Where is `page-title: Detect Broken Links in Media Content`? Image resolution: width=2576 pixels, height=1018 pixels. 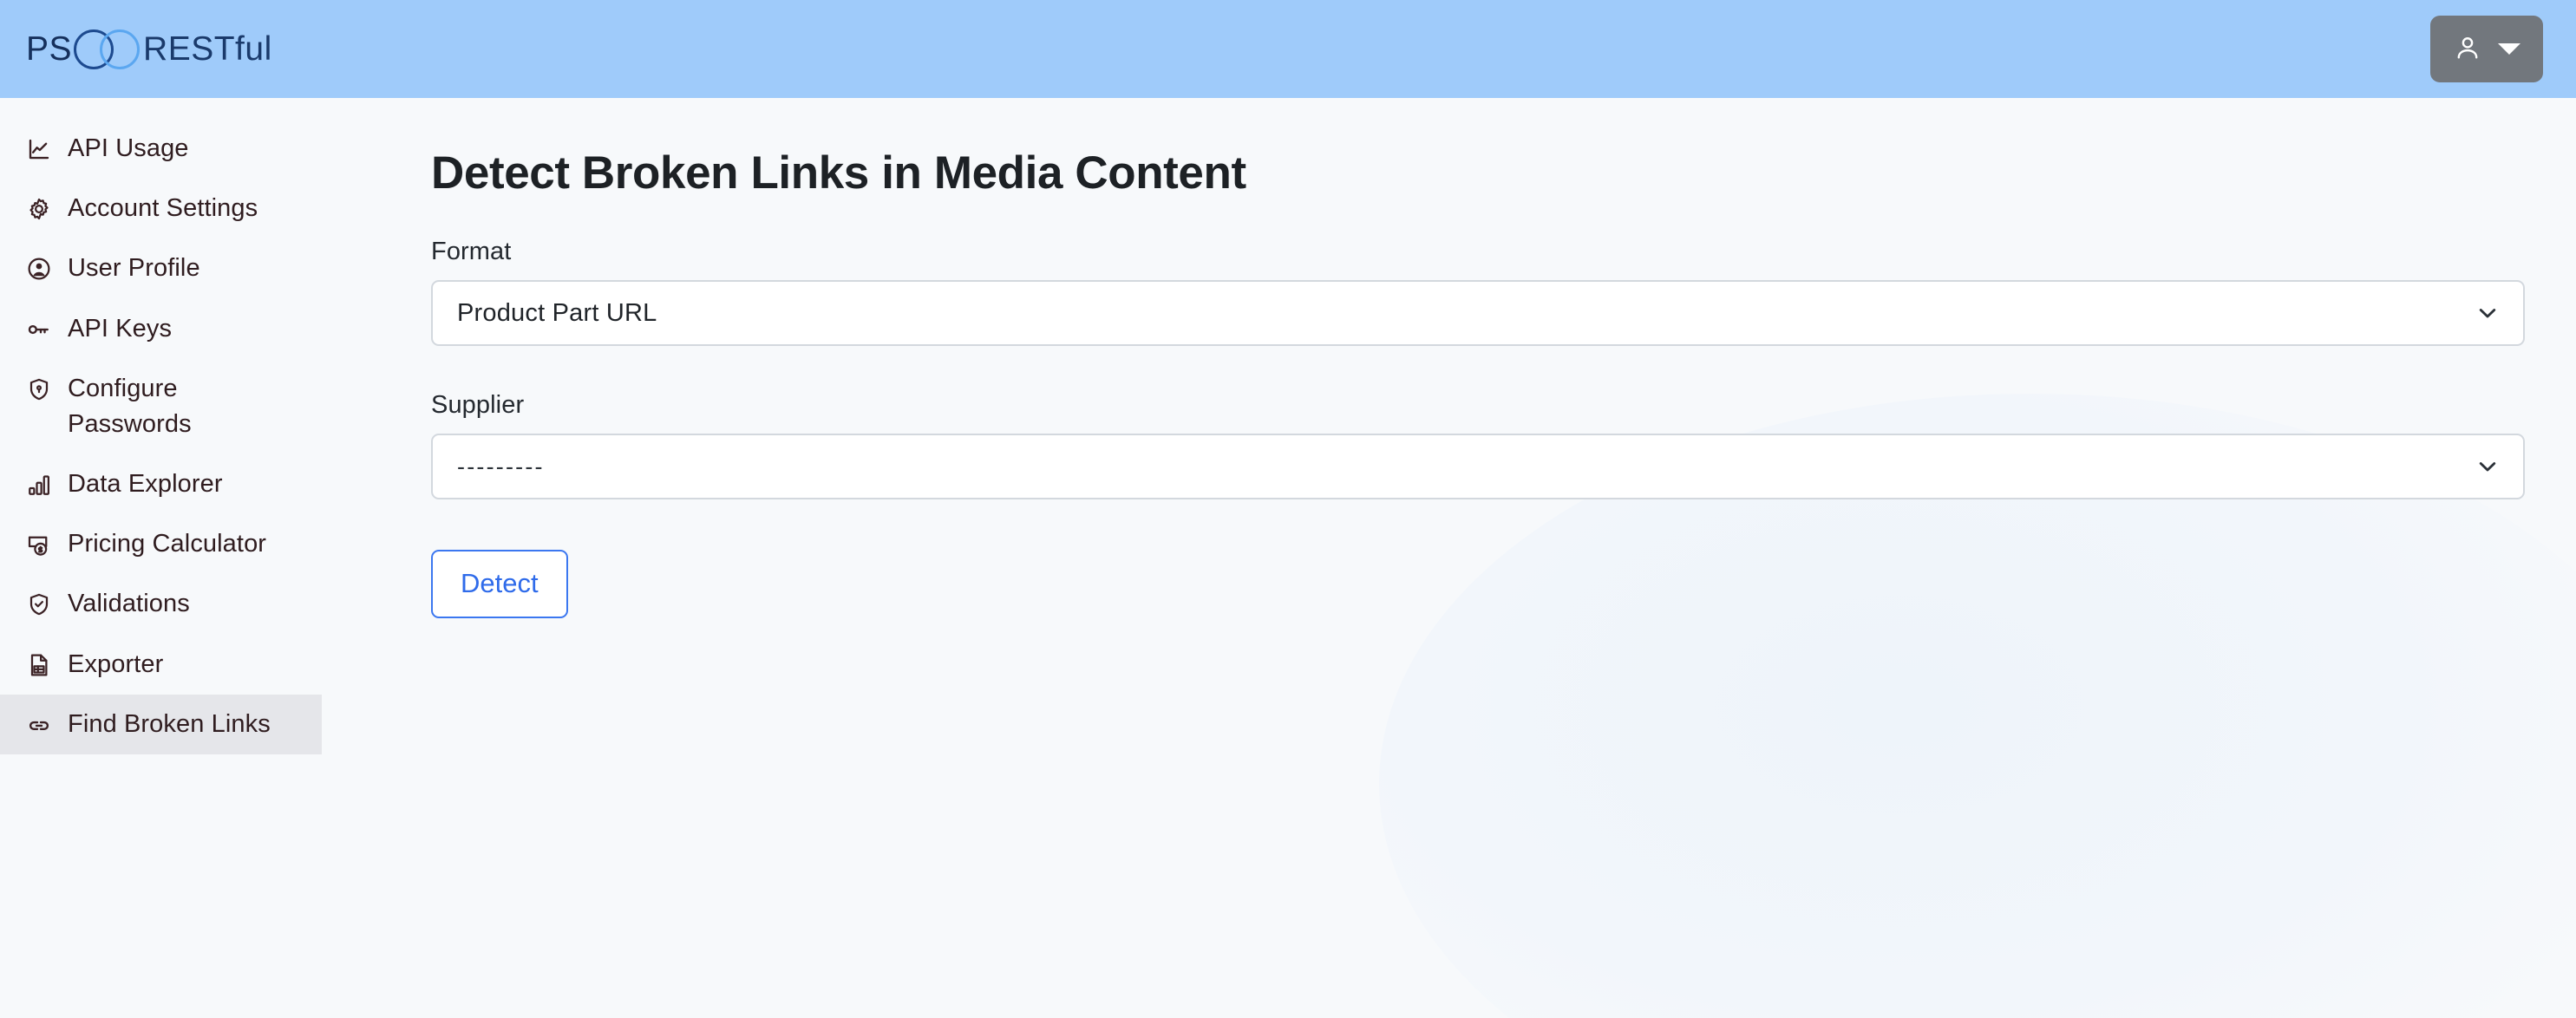
page-title: Detect Broken Links in Media Content is located at coordinates (838, 173).